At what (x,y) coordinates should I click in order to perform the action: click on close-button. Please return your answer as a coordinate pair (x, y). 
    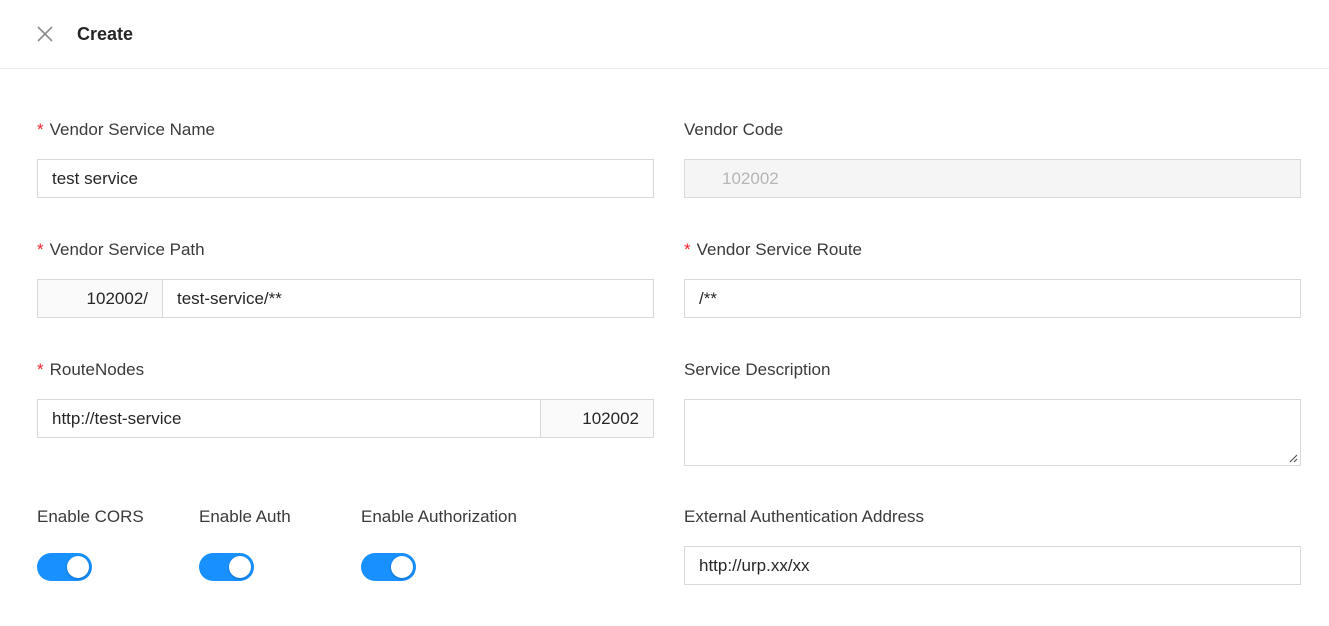
    Looking at the image, I should click on (45, 34).